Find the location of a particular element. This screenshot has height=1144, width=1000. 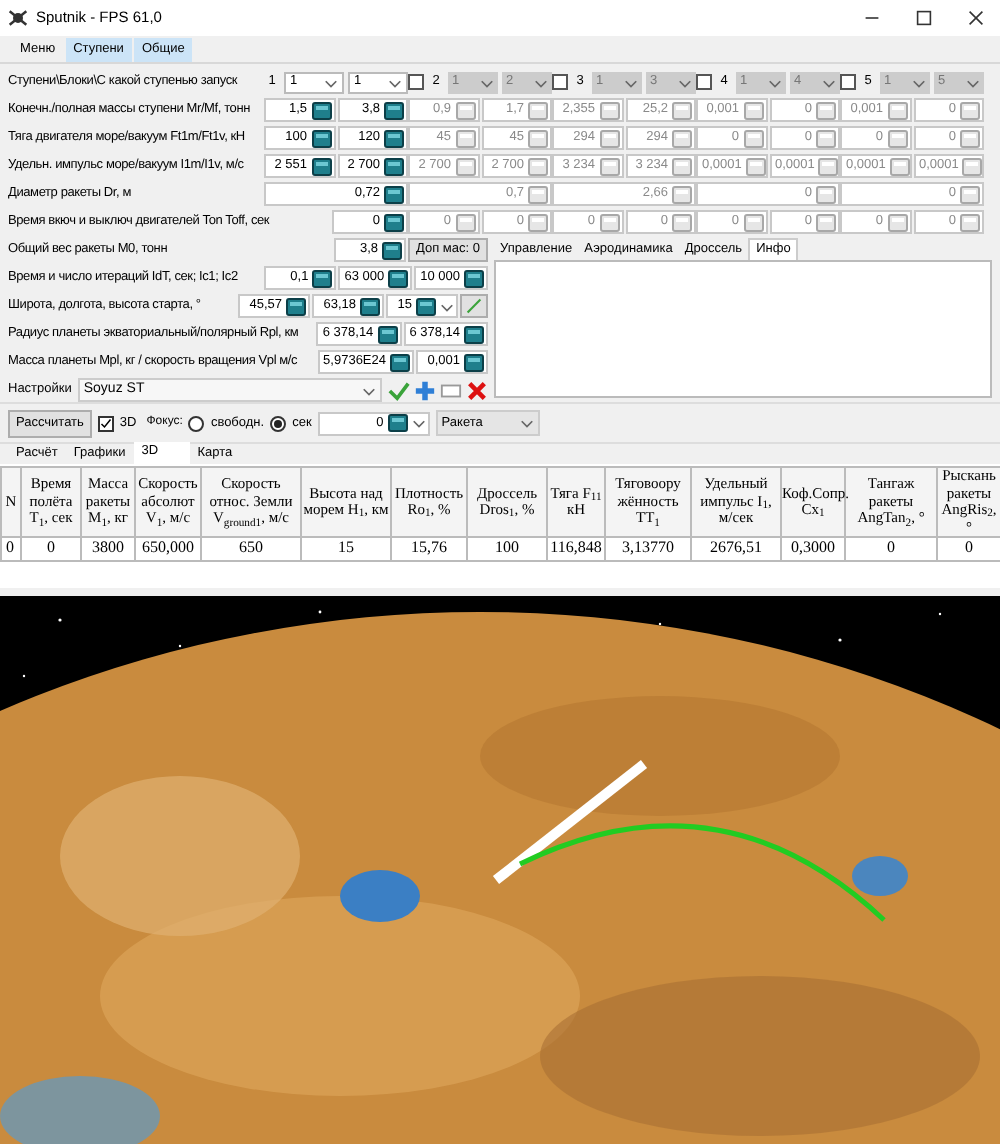

table-cell: 650,000 is located at coordinates (168, 549).